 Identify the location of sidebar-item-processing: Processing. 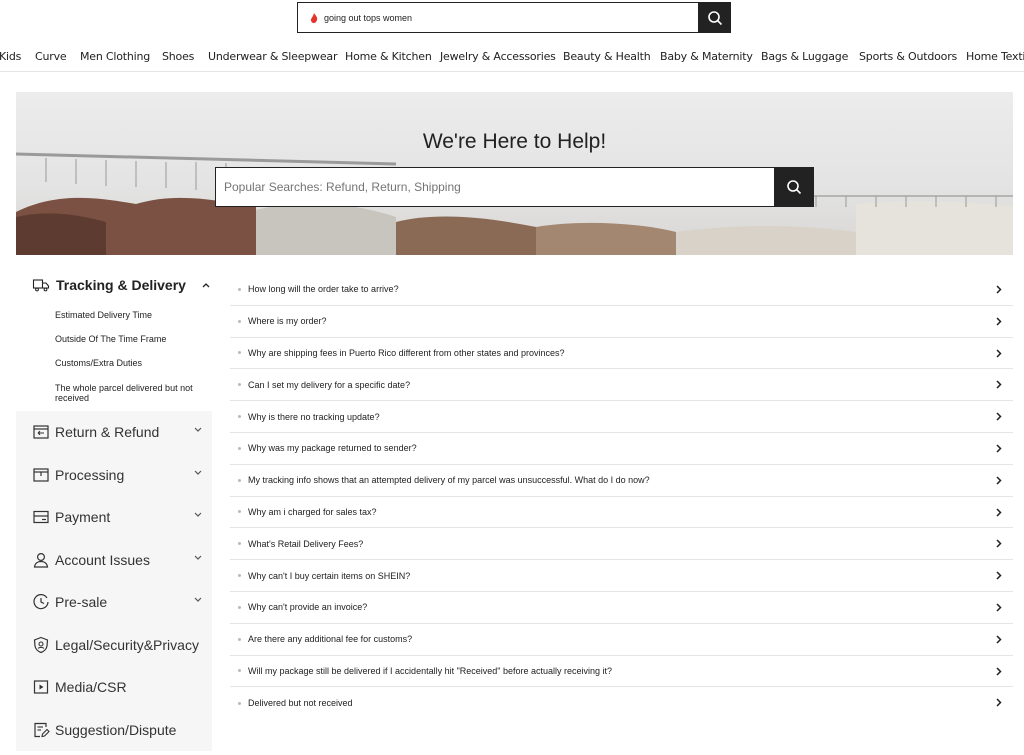
(114, 475).